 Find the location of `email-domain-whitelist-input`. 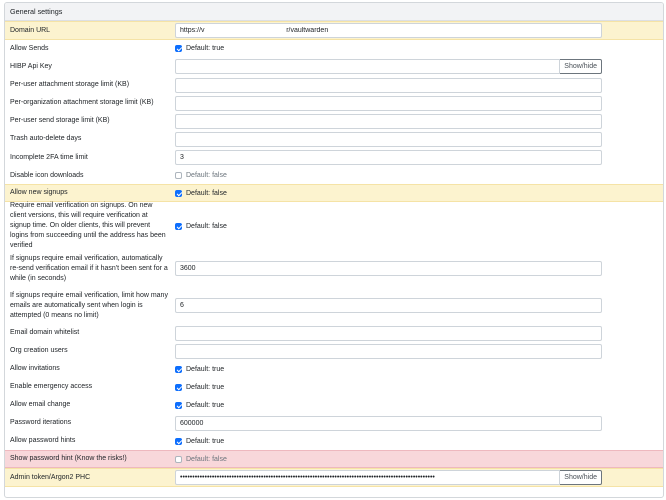

email-domain-whitelist-input is located at coordinates (388, 333).